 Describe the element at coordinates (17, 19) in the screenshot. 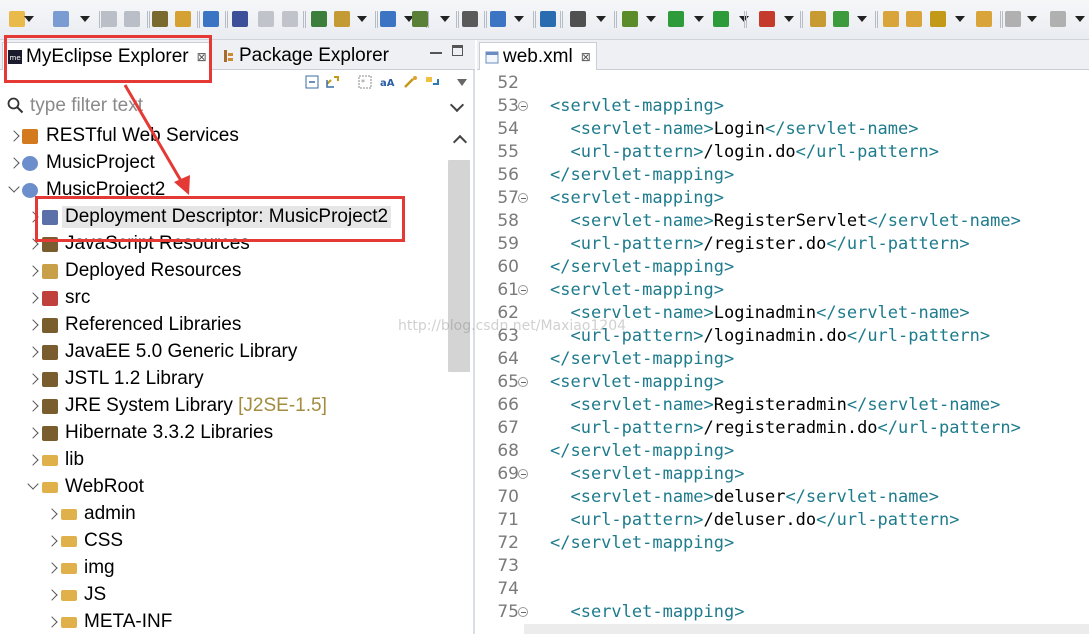

I see `new-icon` at that location.